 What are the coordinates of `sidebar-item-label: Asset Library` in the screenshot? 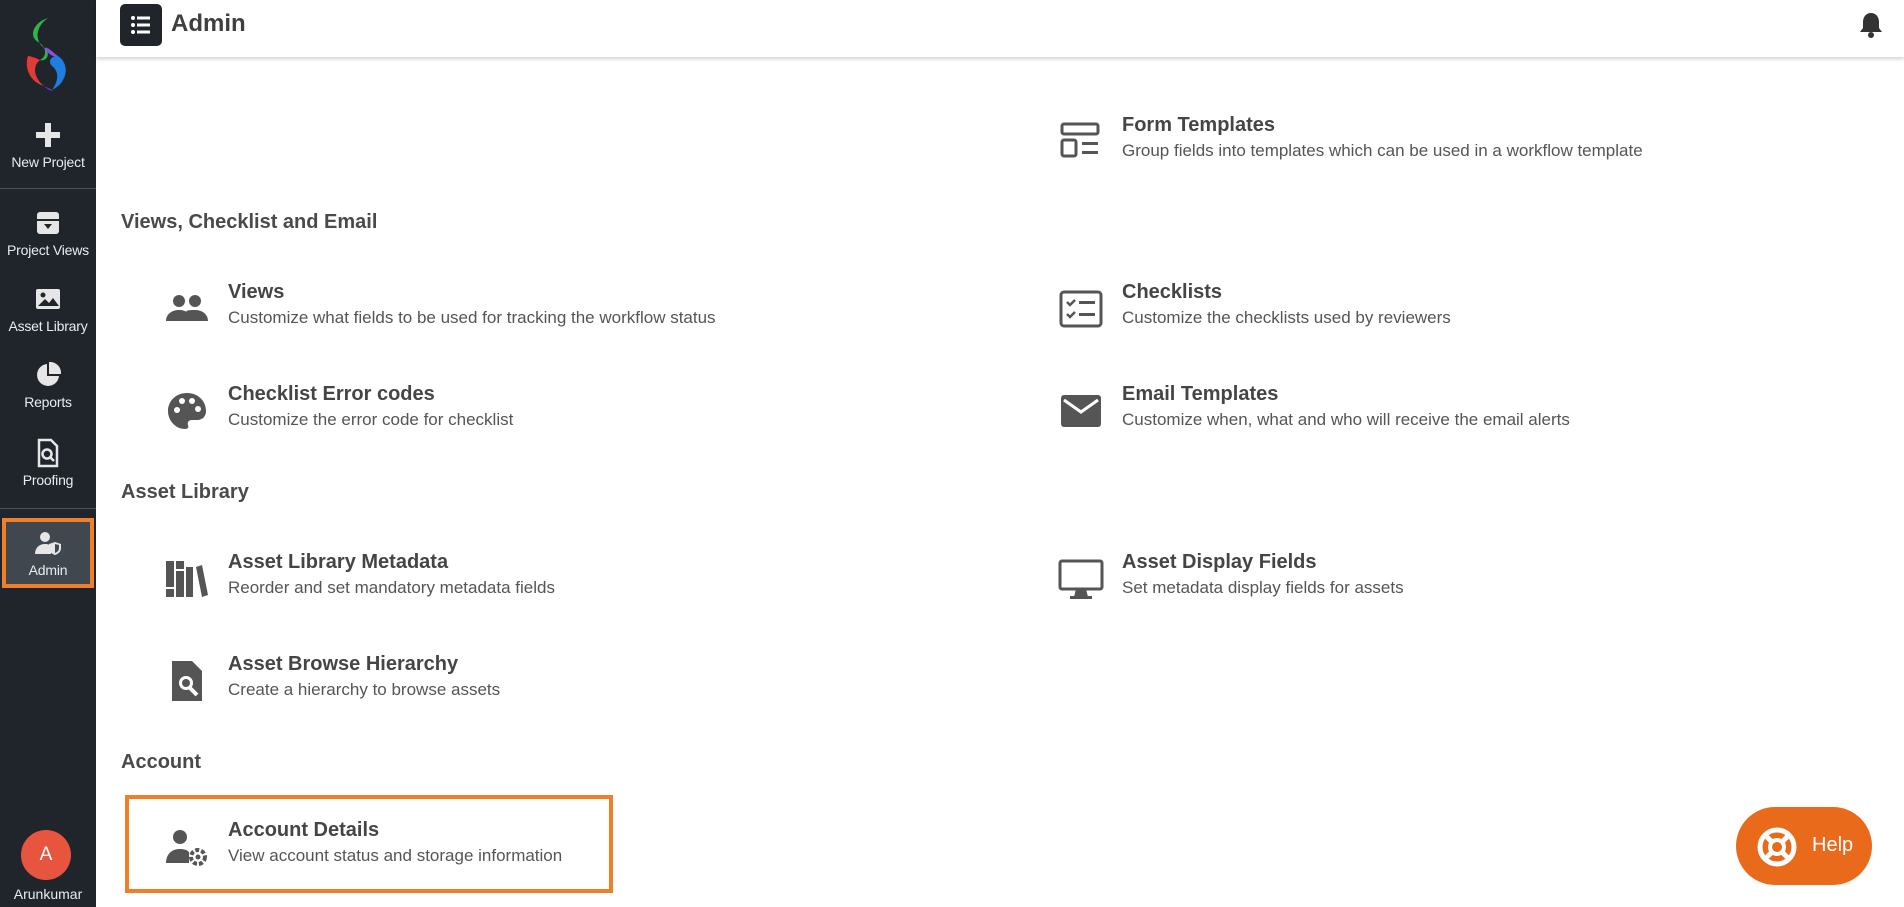 It's located at (48, 326).